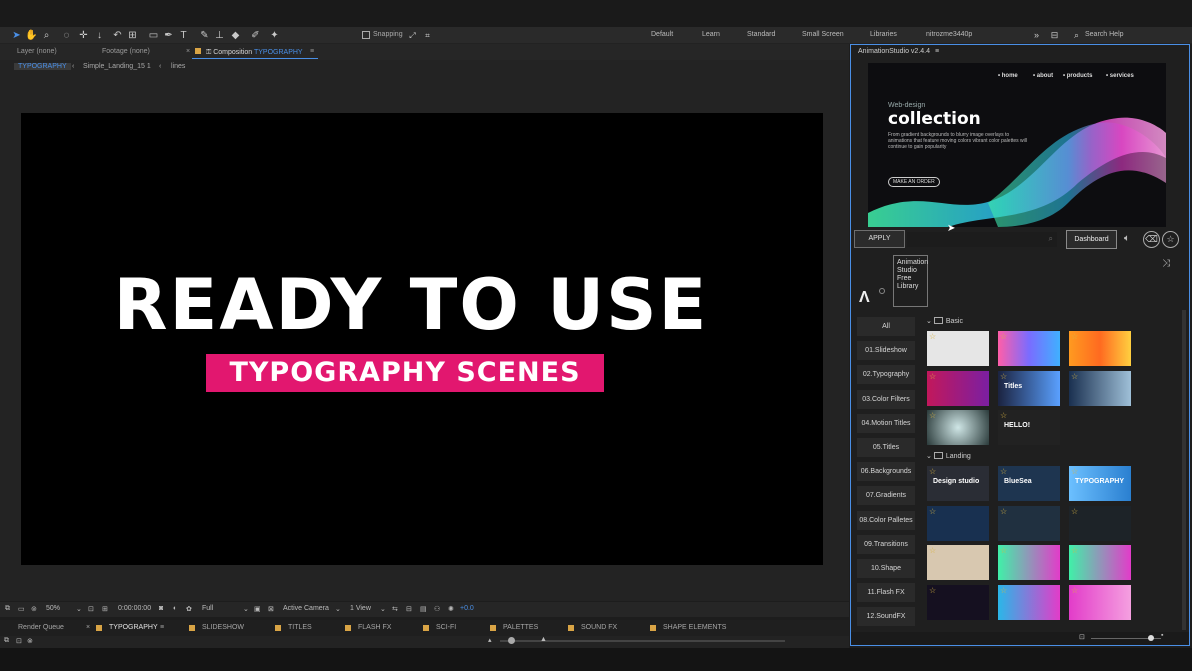  Describe the element at coordinates (132, 35) in the screenshot. I see `anchor-tool-icon: ⊞` at that location.